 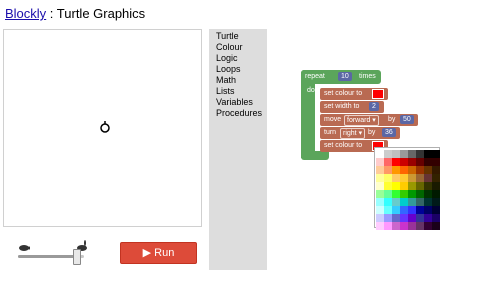 What do you see at coordinates (374, 106) in the screenshot?
I see `width-value-field: 2` at bounding box center [374, 106].